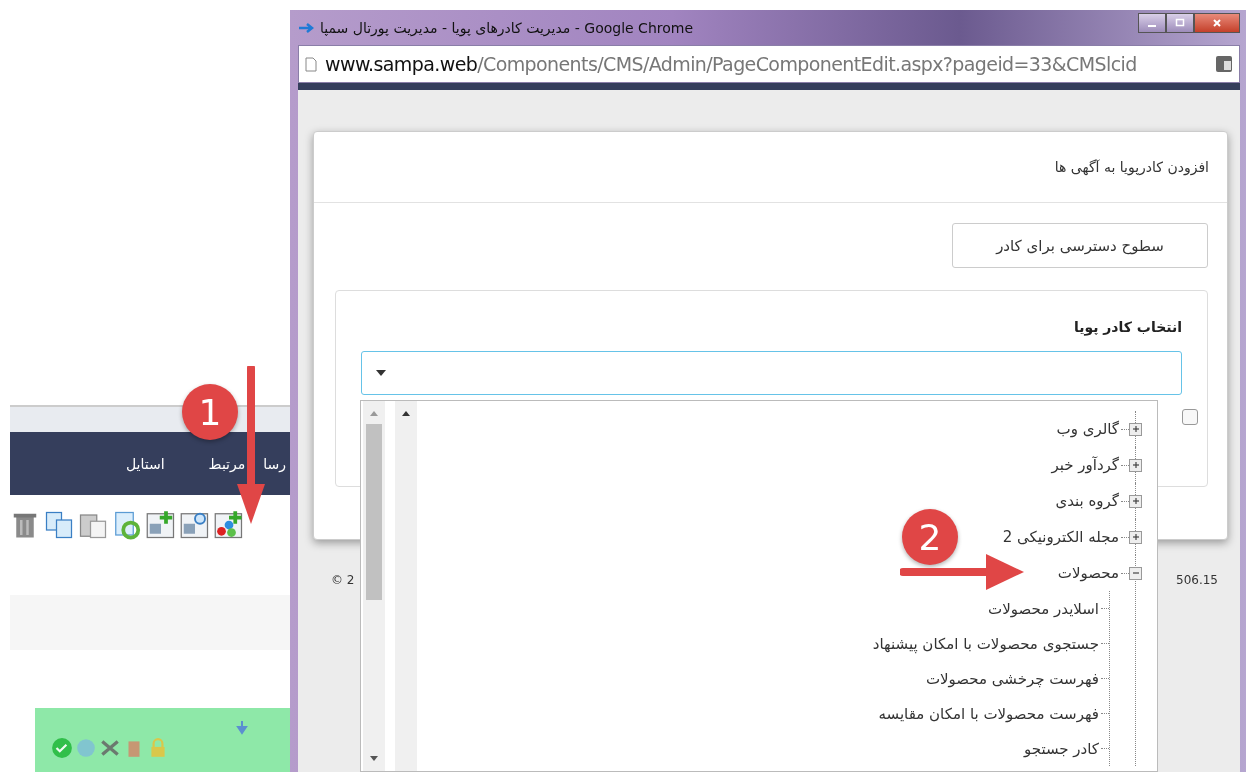 This screenshot has width=1246, height=772. What do you see at coordinates (343, 580) in the screenshot?
I see `footer-text: © 2` at bounding box center [343, 580].